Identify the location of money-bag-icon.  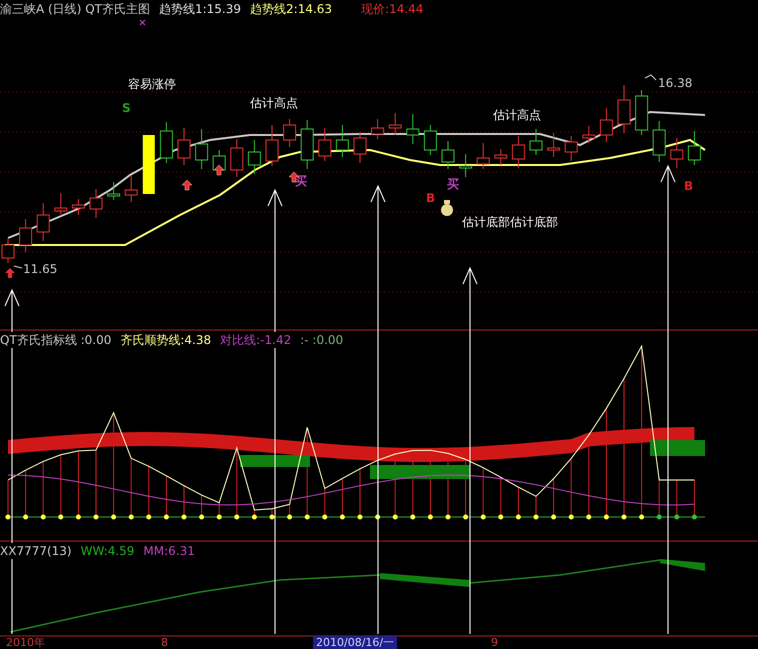
(447, 208).